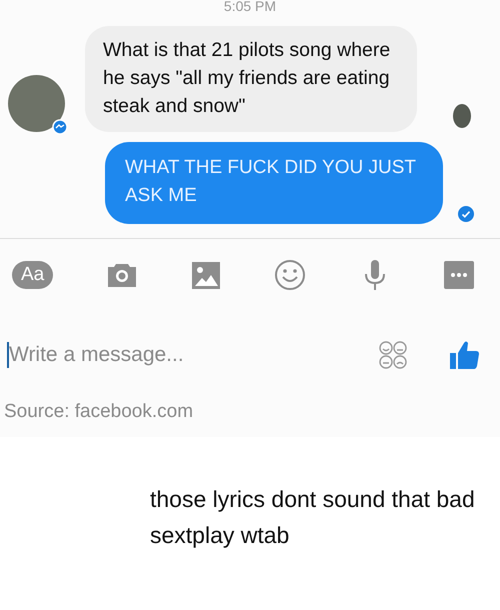  I want to click on seen-avatar, so click(462, 116).